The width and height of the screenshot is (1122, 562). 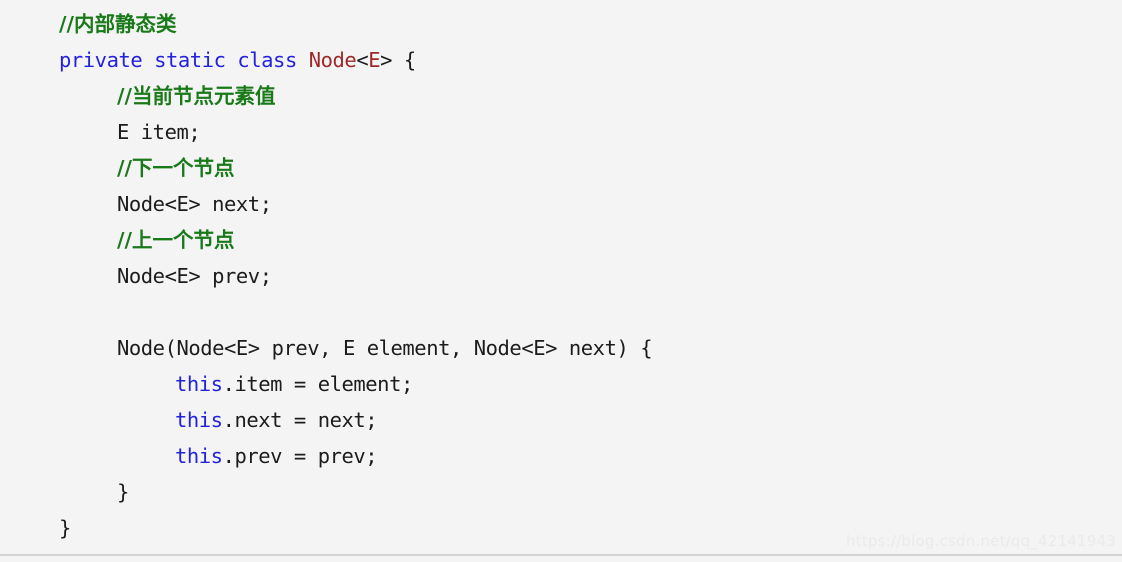 I want to click on code-token-plain: Node<E> prev;, so click(x=194, y=276).